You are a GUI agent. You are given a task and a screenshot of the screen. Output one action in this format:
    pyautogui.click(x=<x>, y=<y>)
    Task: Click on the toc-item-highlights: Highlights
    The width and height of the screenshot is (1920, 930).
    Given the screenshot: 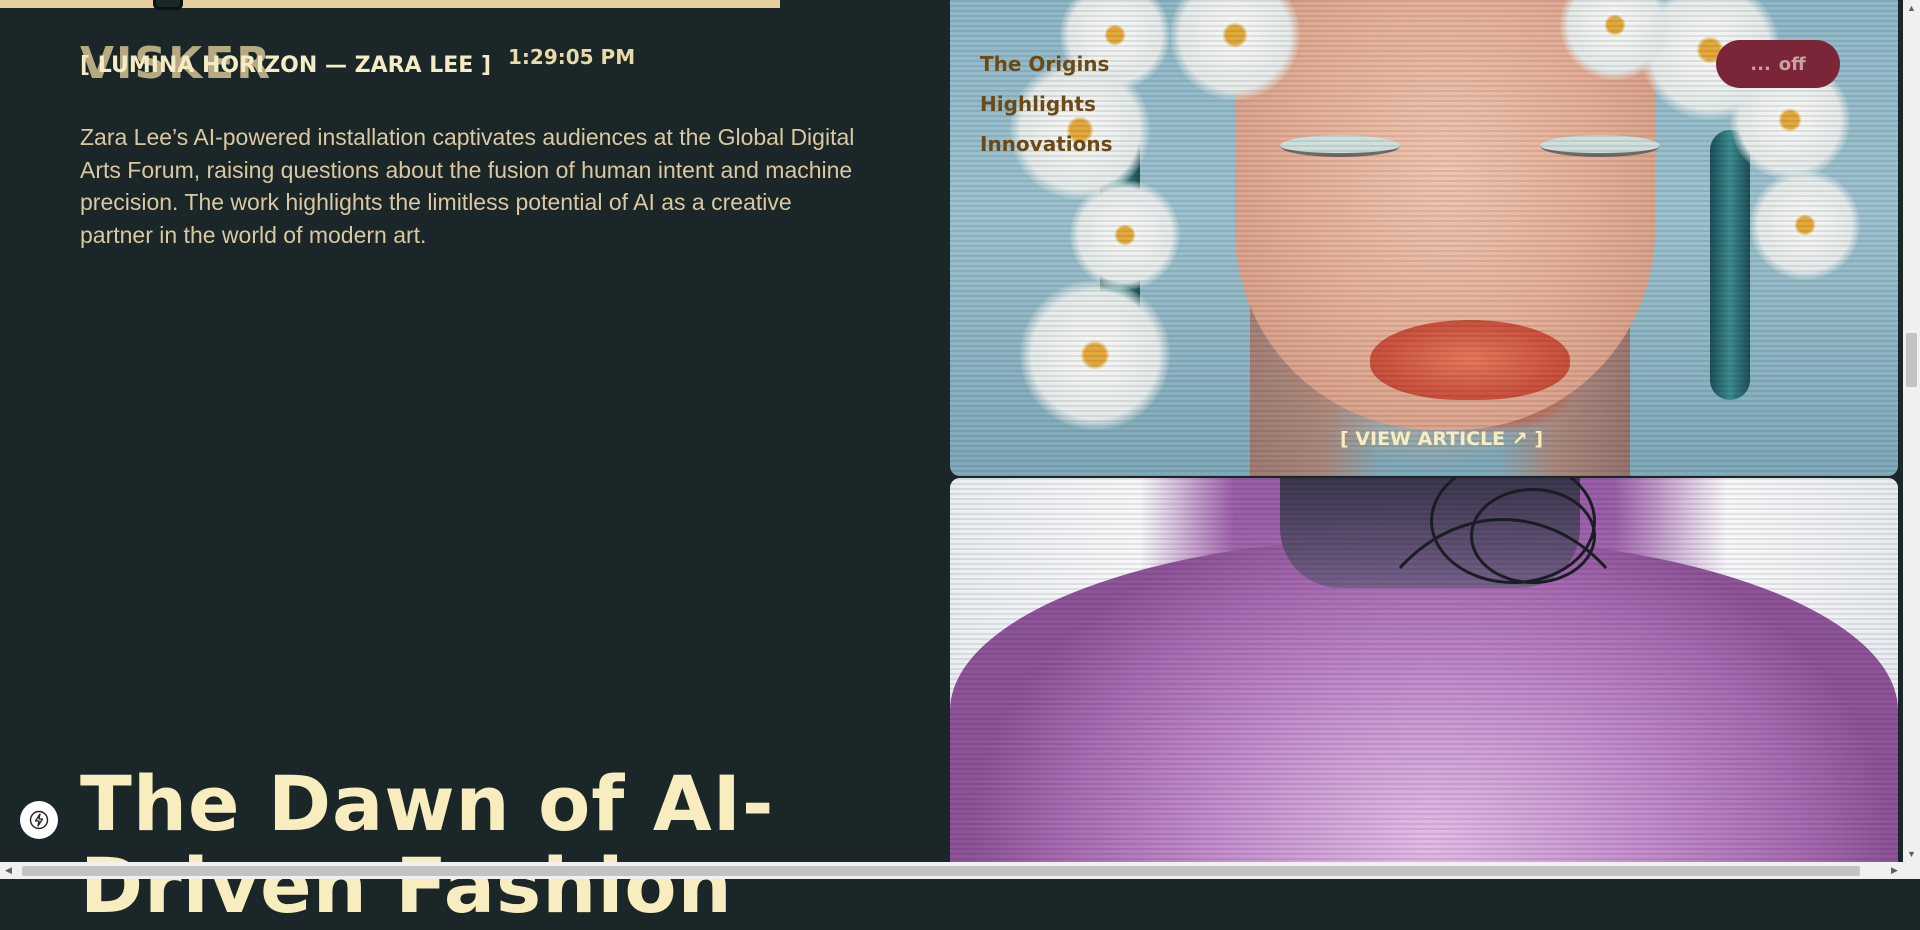 What is the action you would take?
    pyautogui.click(x=1046, y=104)
    